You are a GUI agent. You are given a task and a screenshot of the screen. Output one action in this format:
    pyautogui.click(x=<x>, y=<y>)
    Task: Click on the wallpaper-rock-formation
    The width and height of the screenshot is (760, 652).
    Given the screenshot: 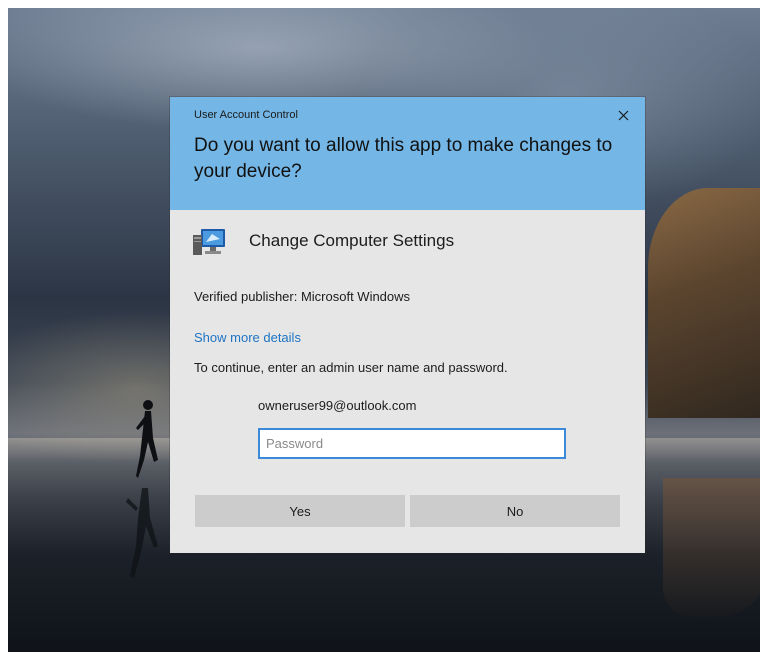 What is the action you would take?
    pyautogui.click(x=704, y=303)
    